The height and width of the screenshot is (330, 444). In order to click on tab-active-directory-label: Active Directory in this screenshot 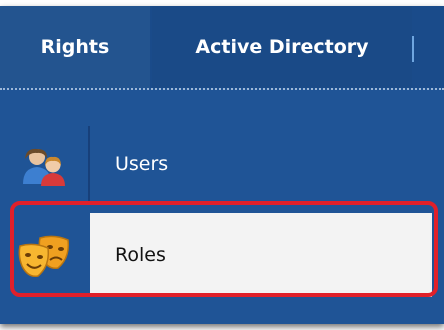, I will do `click(282, 47)`.